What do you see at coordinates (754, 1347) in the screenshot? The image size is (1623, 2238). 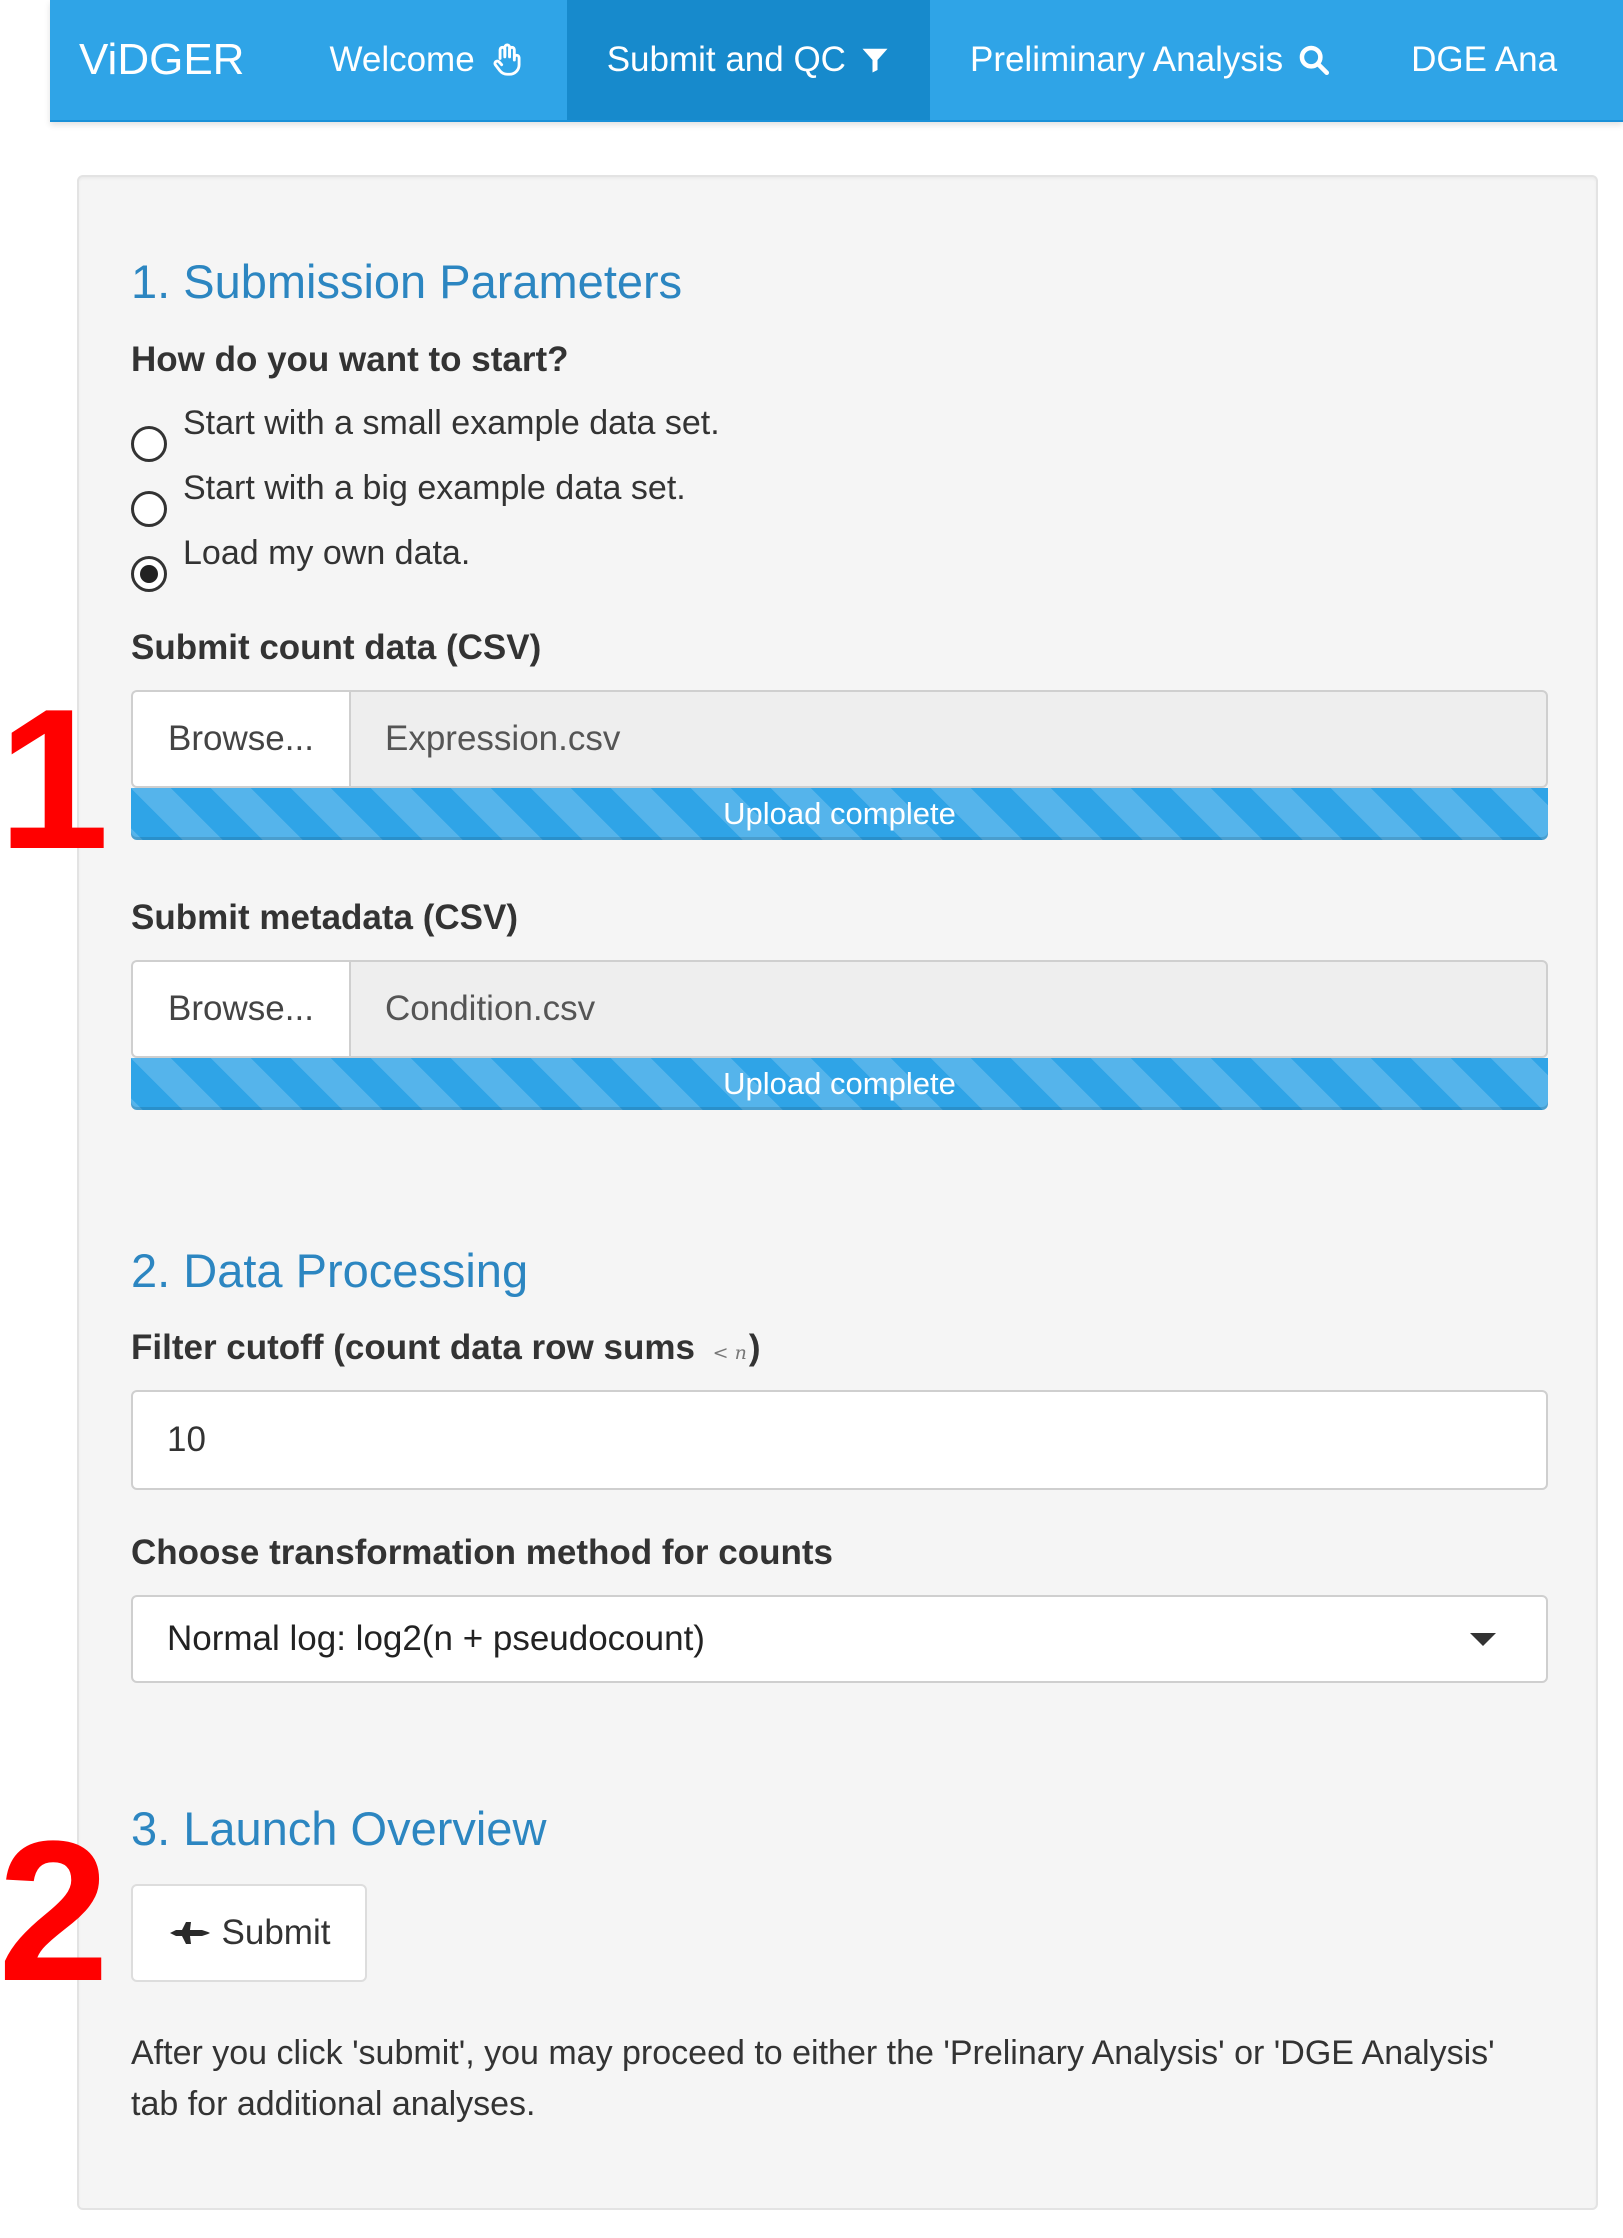 I see `filter-cutoff-label-close: )` at bounding box center [754, 1347].